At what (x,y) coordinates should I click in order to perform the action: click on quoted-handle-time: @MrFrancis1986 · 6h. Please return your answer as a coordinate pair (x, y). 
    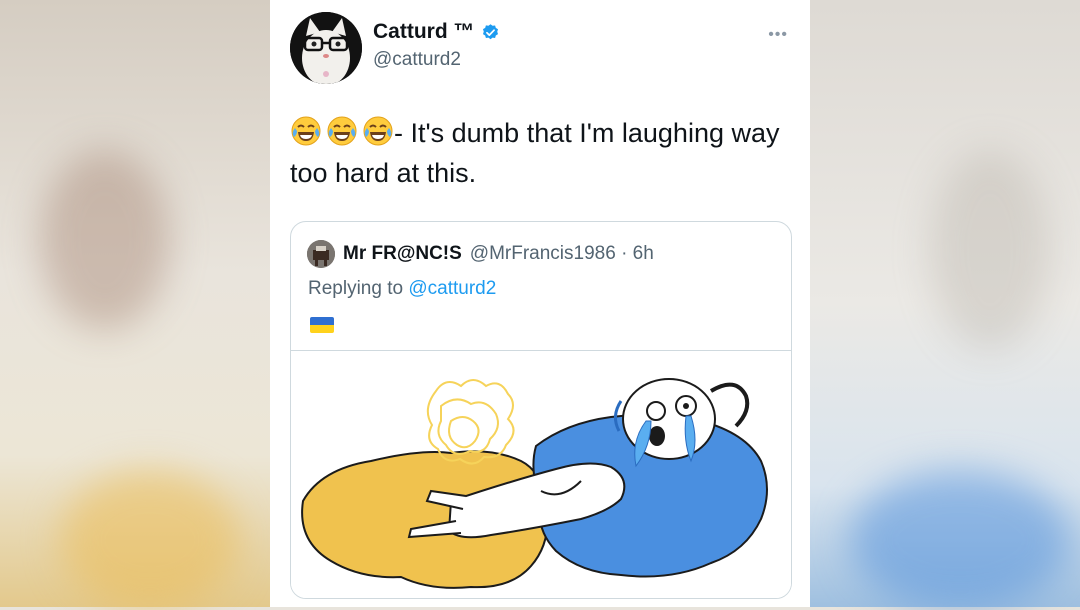
    Looking at the image, I should click on (561, 253).